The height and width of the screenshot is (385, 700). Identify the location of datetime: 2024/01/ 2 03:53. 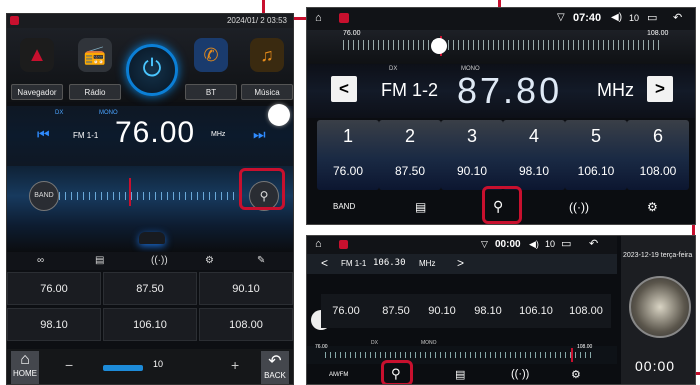
(256, 20).